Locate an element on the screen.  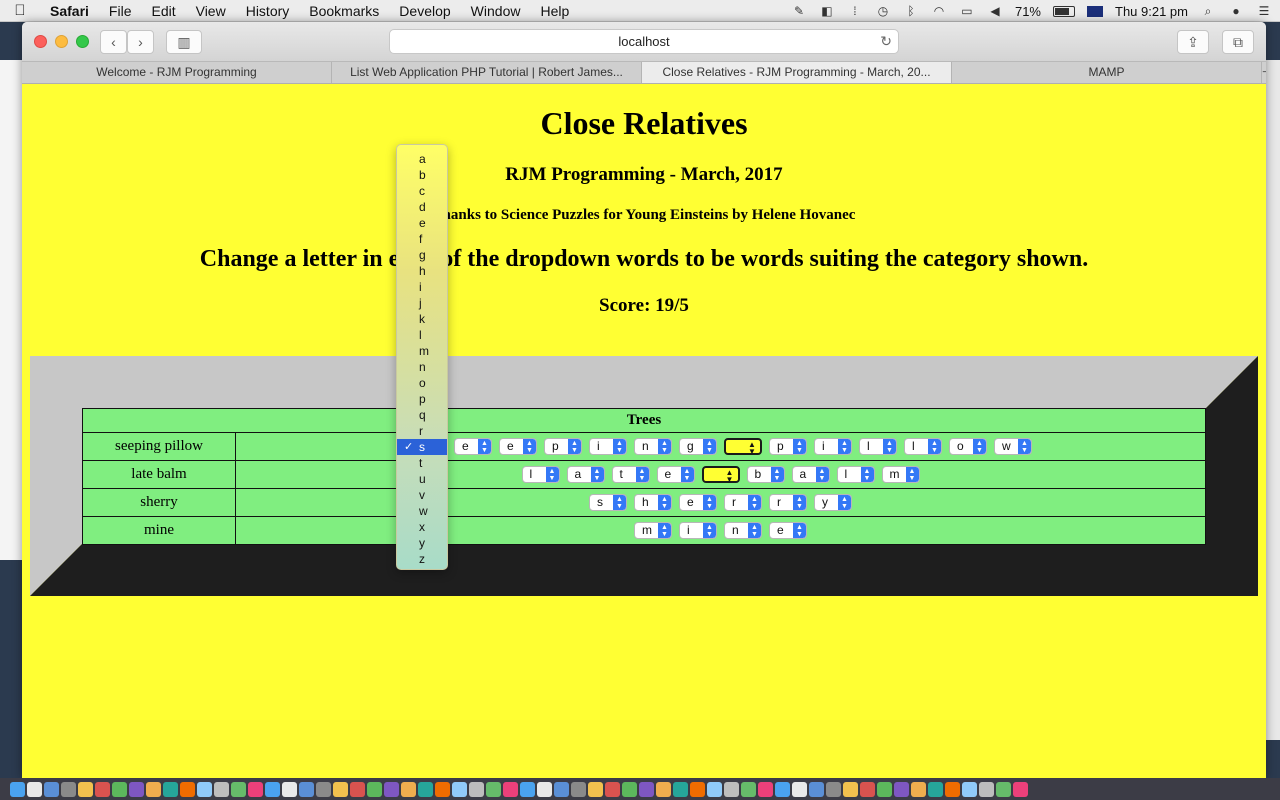
grid-icon: ⁞ is located at coordinates (855, 11).